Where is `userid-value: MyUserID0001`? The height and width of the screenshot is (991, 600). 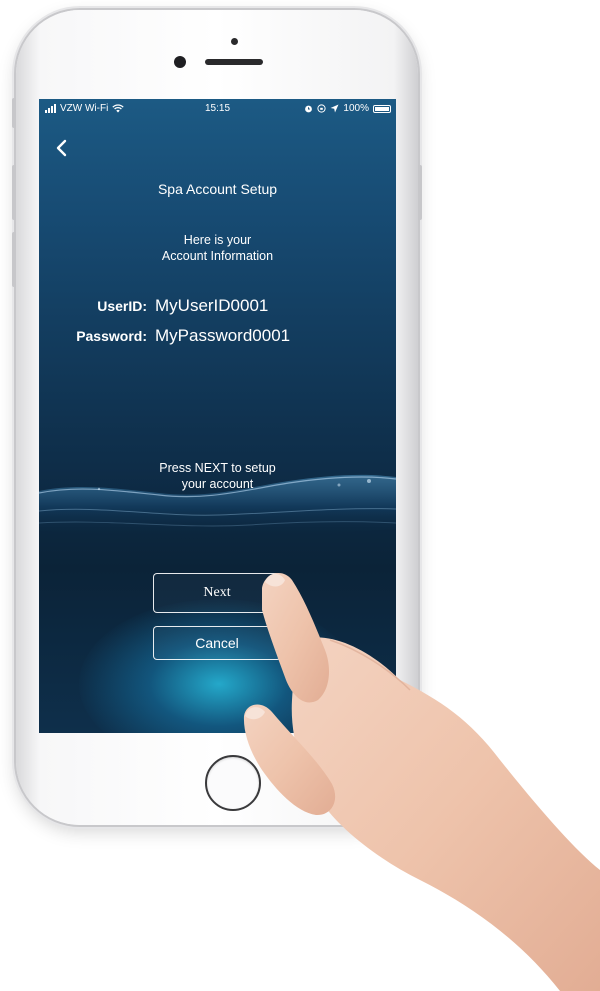
userid-value: MyUserID0001 is located at coordinates (212, 305).